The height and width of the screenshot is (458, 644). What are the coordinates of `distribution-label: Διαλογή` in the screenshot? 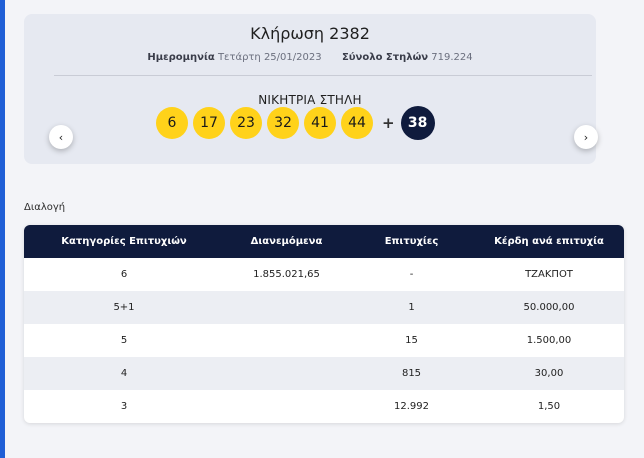 It's located at (45, 207).